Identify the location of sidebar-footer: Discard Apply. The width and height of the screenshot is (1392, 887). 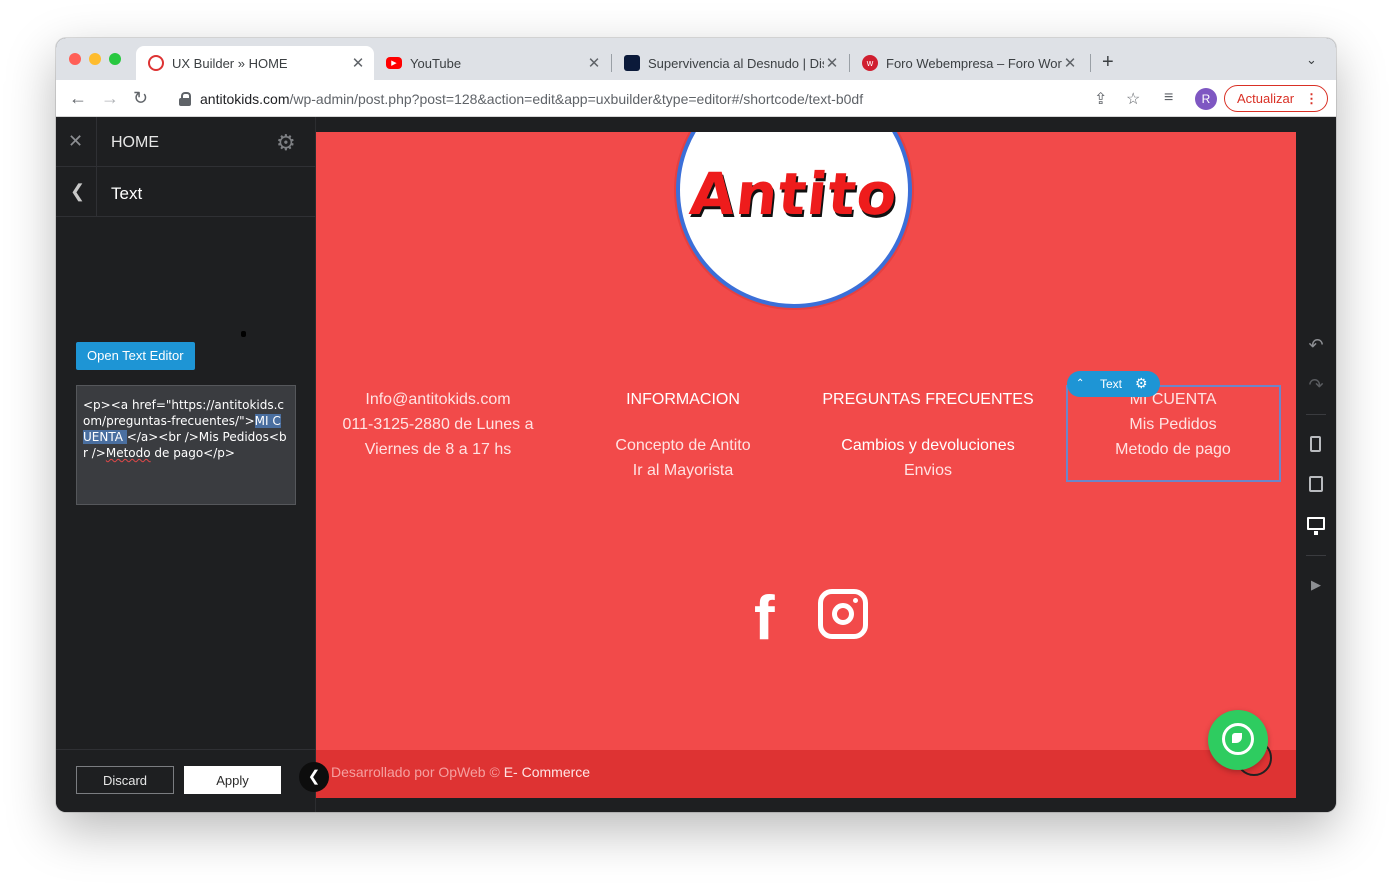
(186, 780).